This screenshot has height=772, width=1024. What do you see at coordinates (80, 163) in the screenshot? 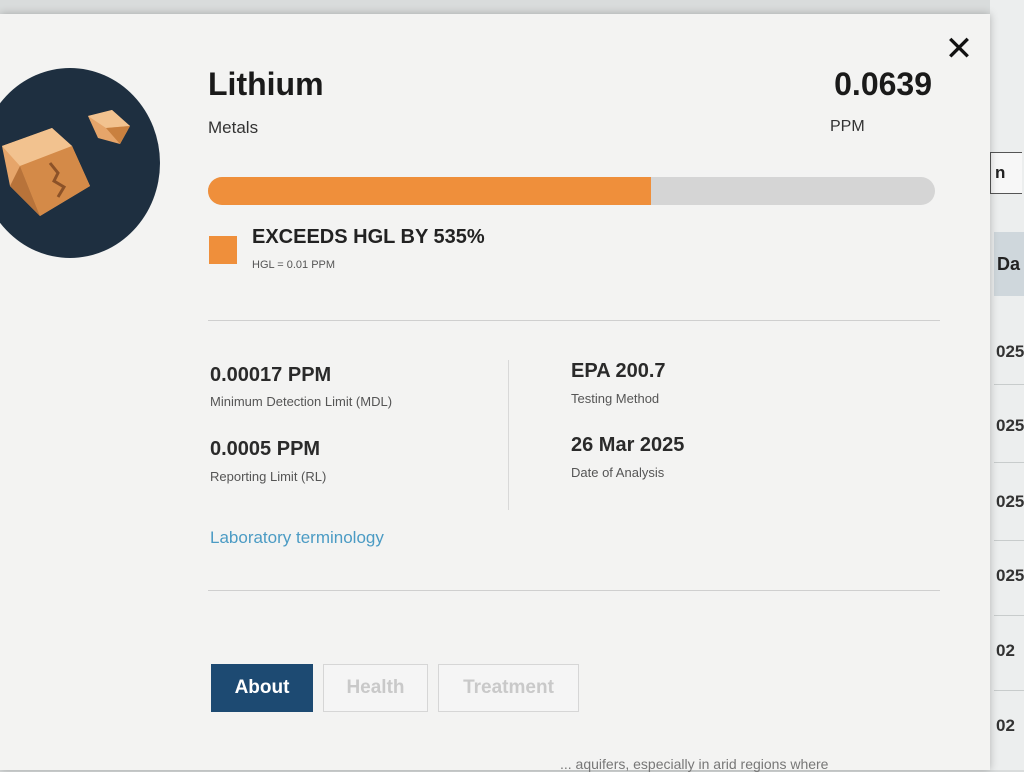
I see `rock-icon` at bounding box center [80, 163].